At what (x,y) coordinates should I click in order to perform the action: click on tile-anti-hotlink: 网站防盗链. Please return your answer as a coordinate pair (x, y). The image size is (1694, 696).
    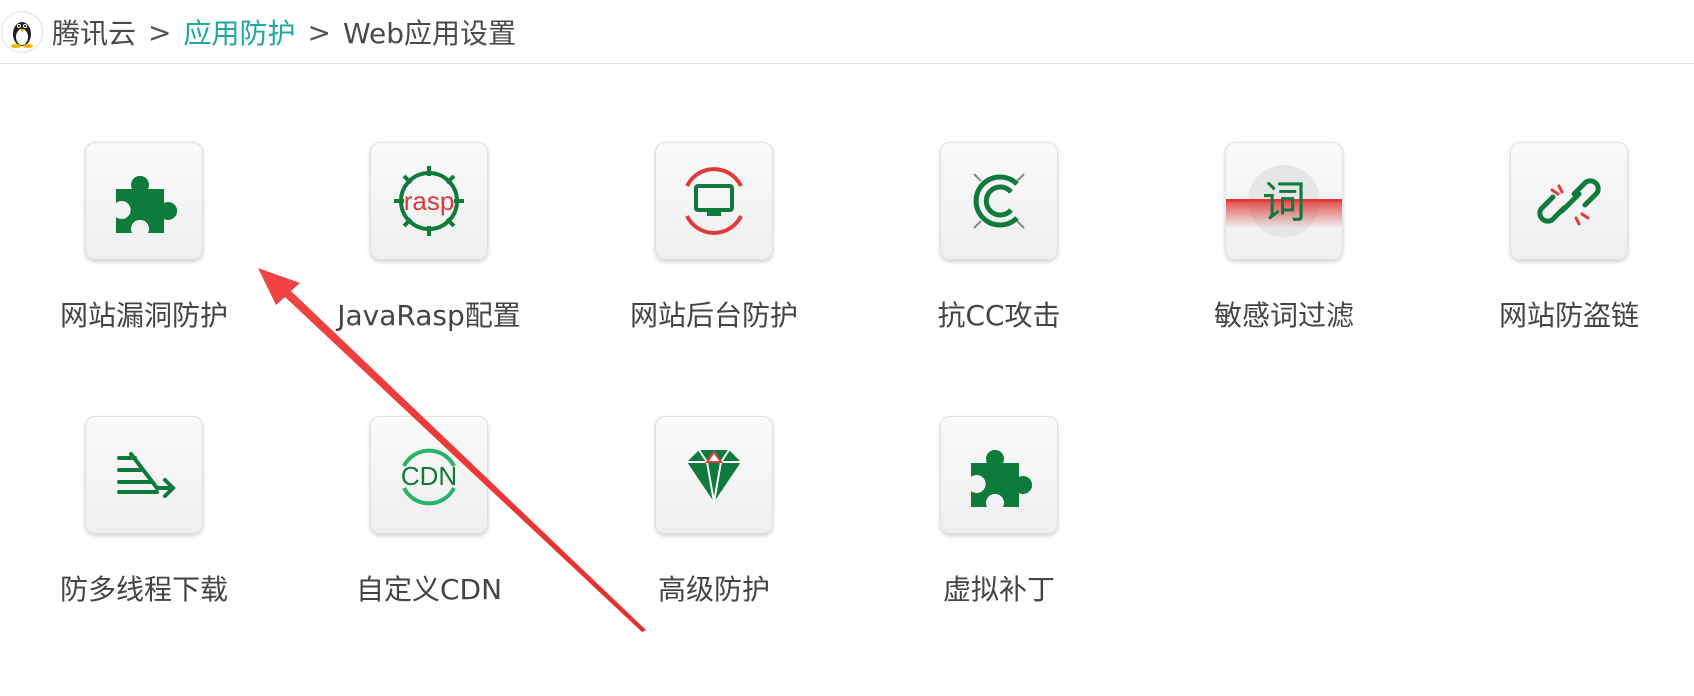
    Looking at the image, I should click on (1569, 238).